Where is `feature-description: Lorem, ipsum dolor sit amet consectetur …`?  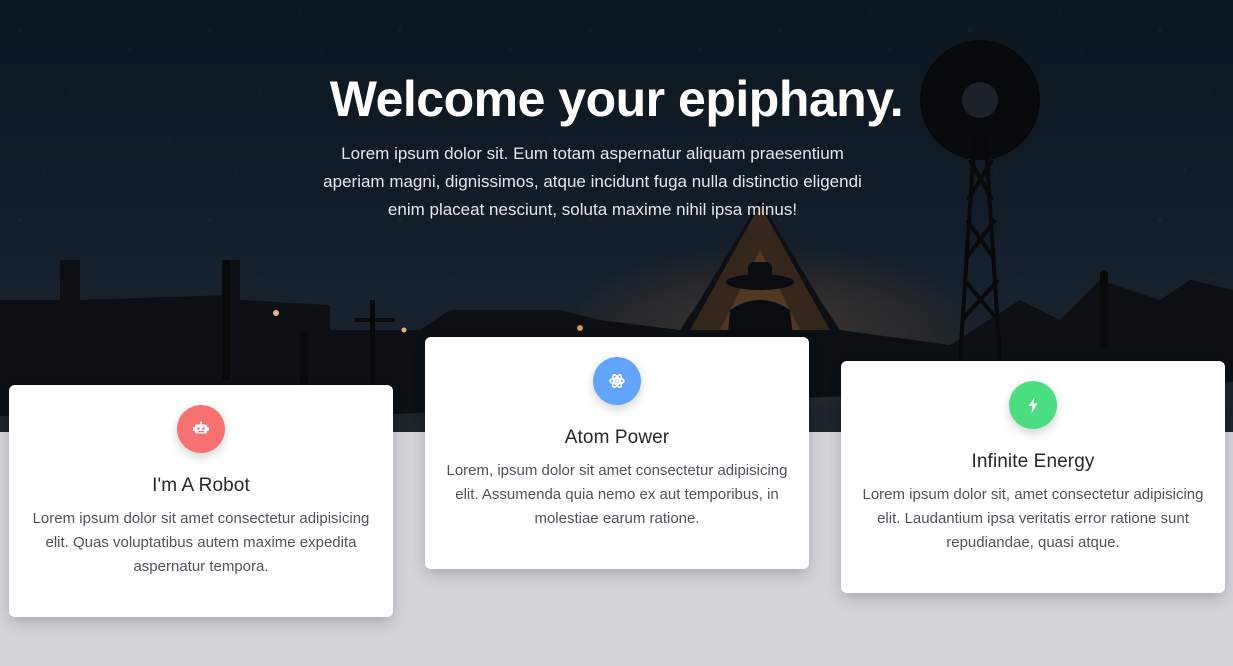 feature-description: Lorem, ipsum dolor sit amet consectetur … is located at coordinates (617, 494).